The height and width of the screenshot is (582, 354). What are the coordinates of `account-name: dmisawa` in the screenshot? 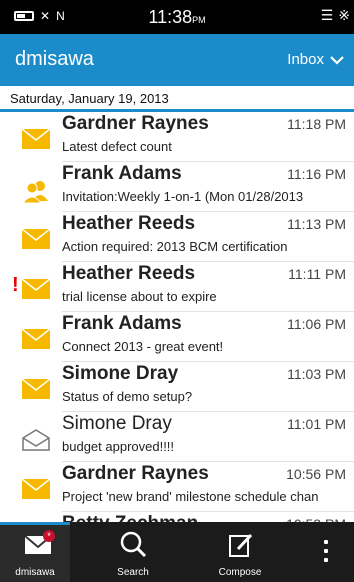 It's located at (54, 59).